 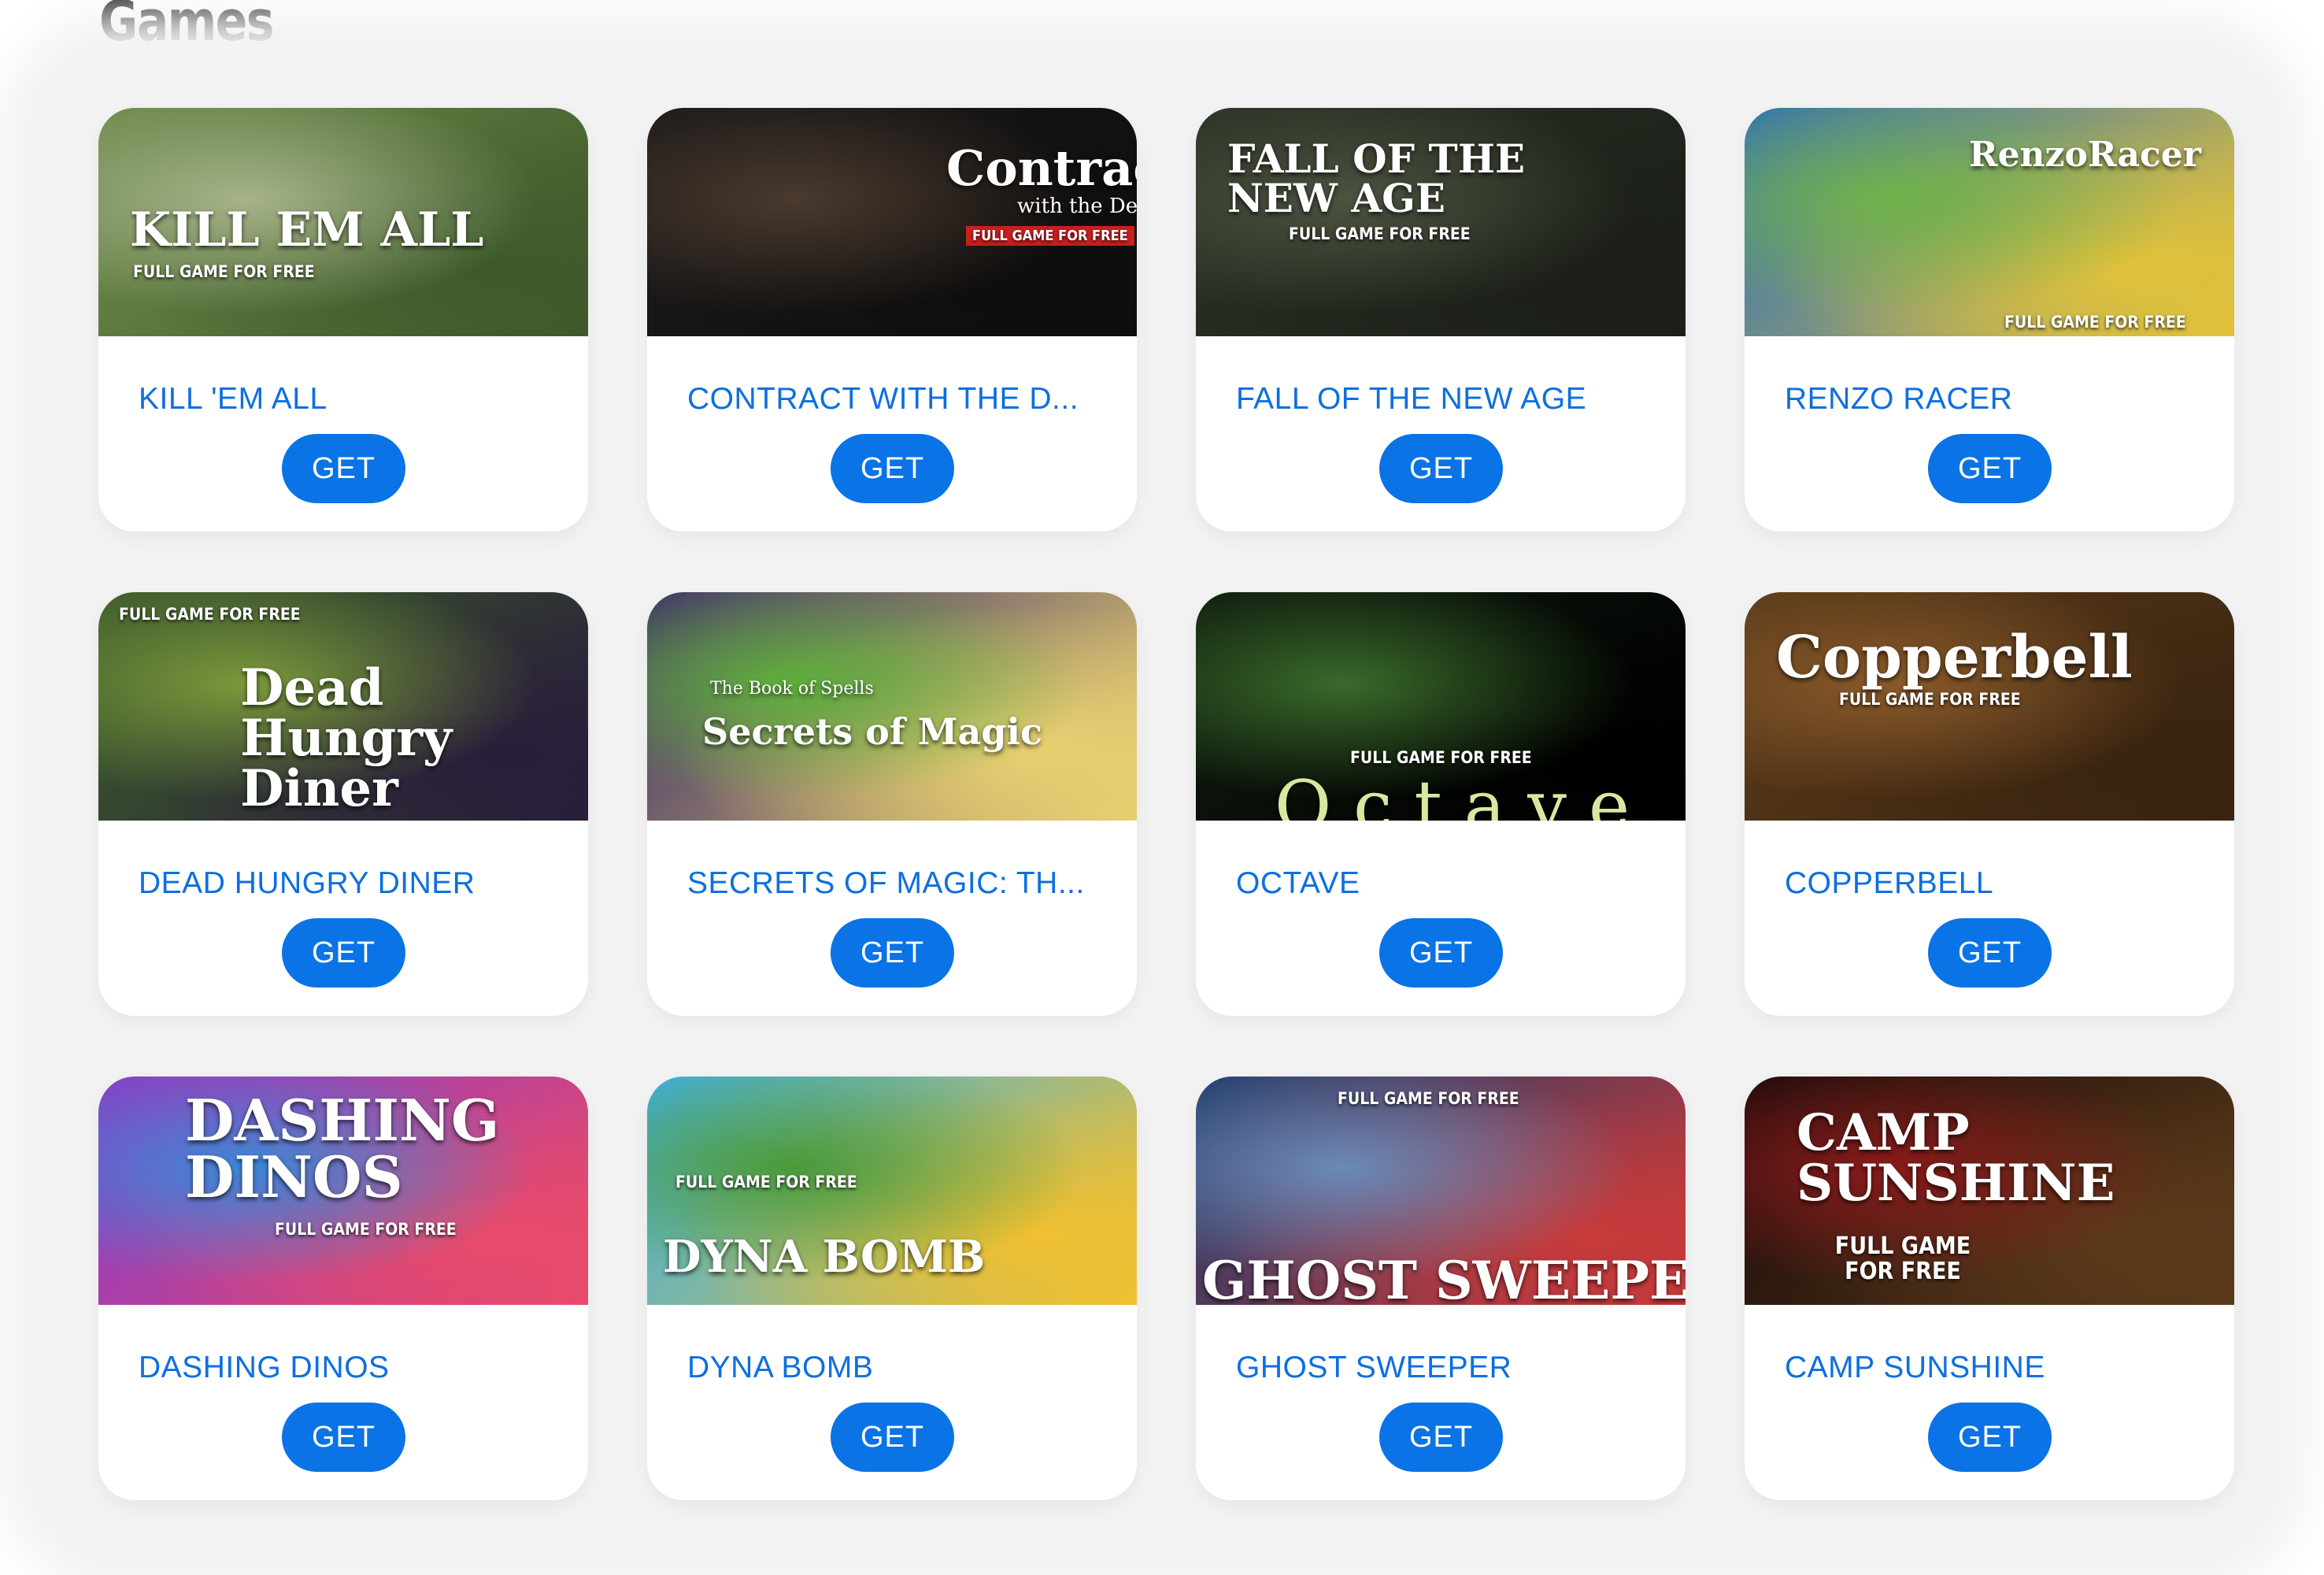 What do you see at coordinates (1448, 1368) in the screenshot?
I see `game-title: GHOST SWEEPER` at bounding box center [1448, 1368].